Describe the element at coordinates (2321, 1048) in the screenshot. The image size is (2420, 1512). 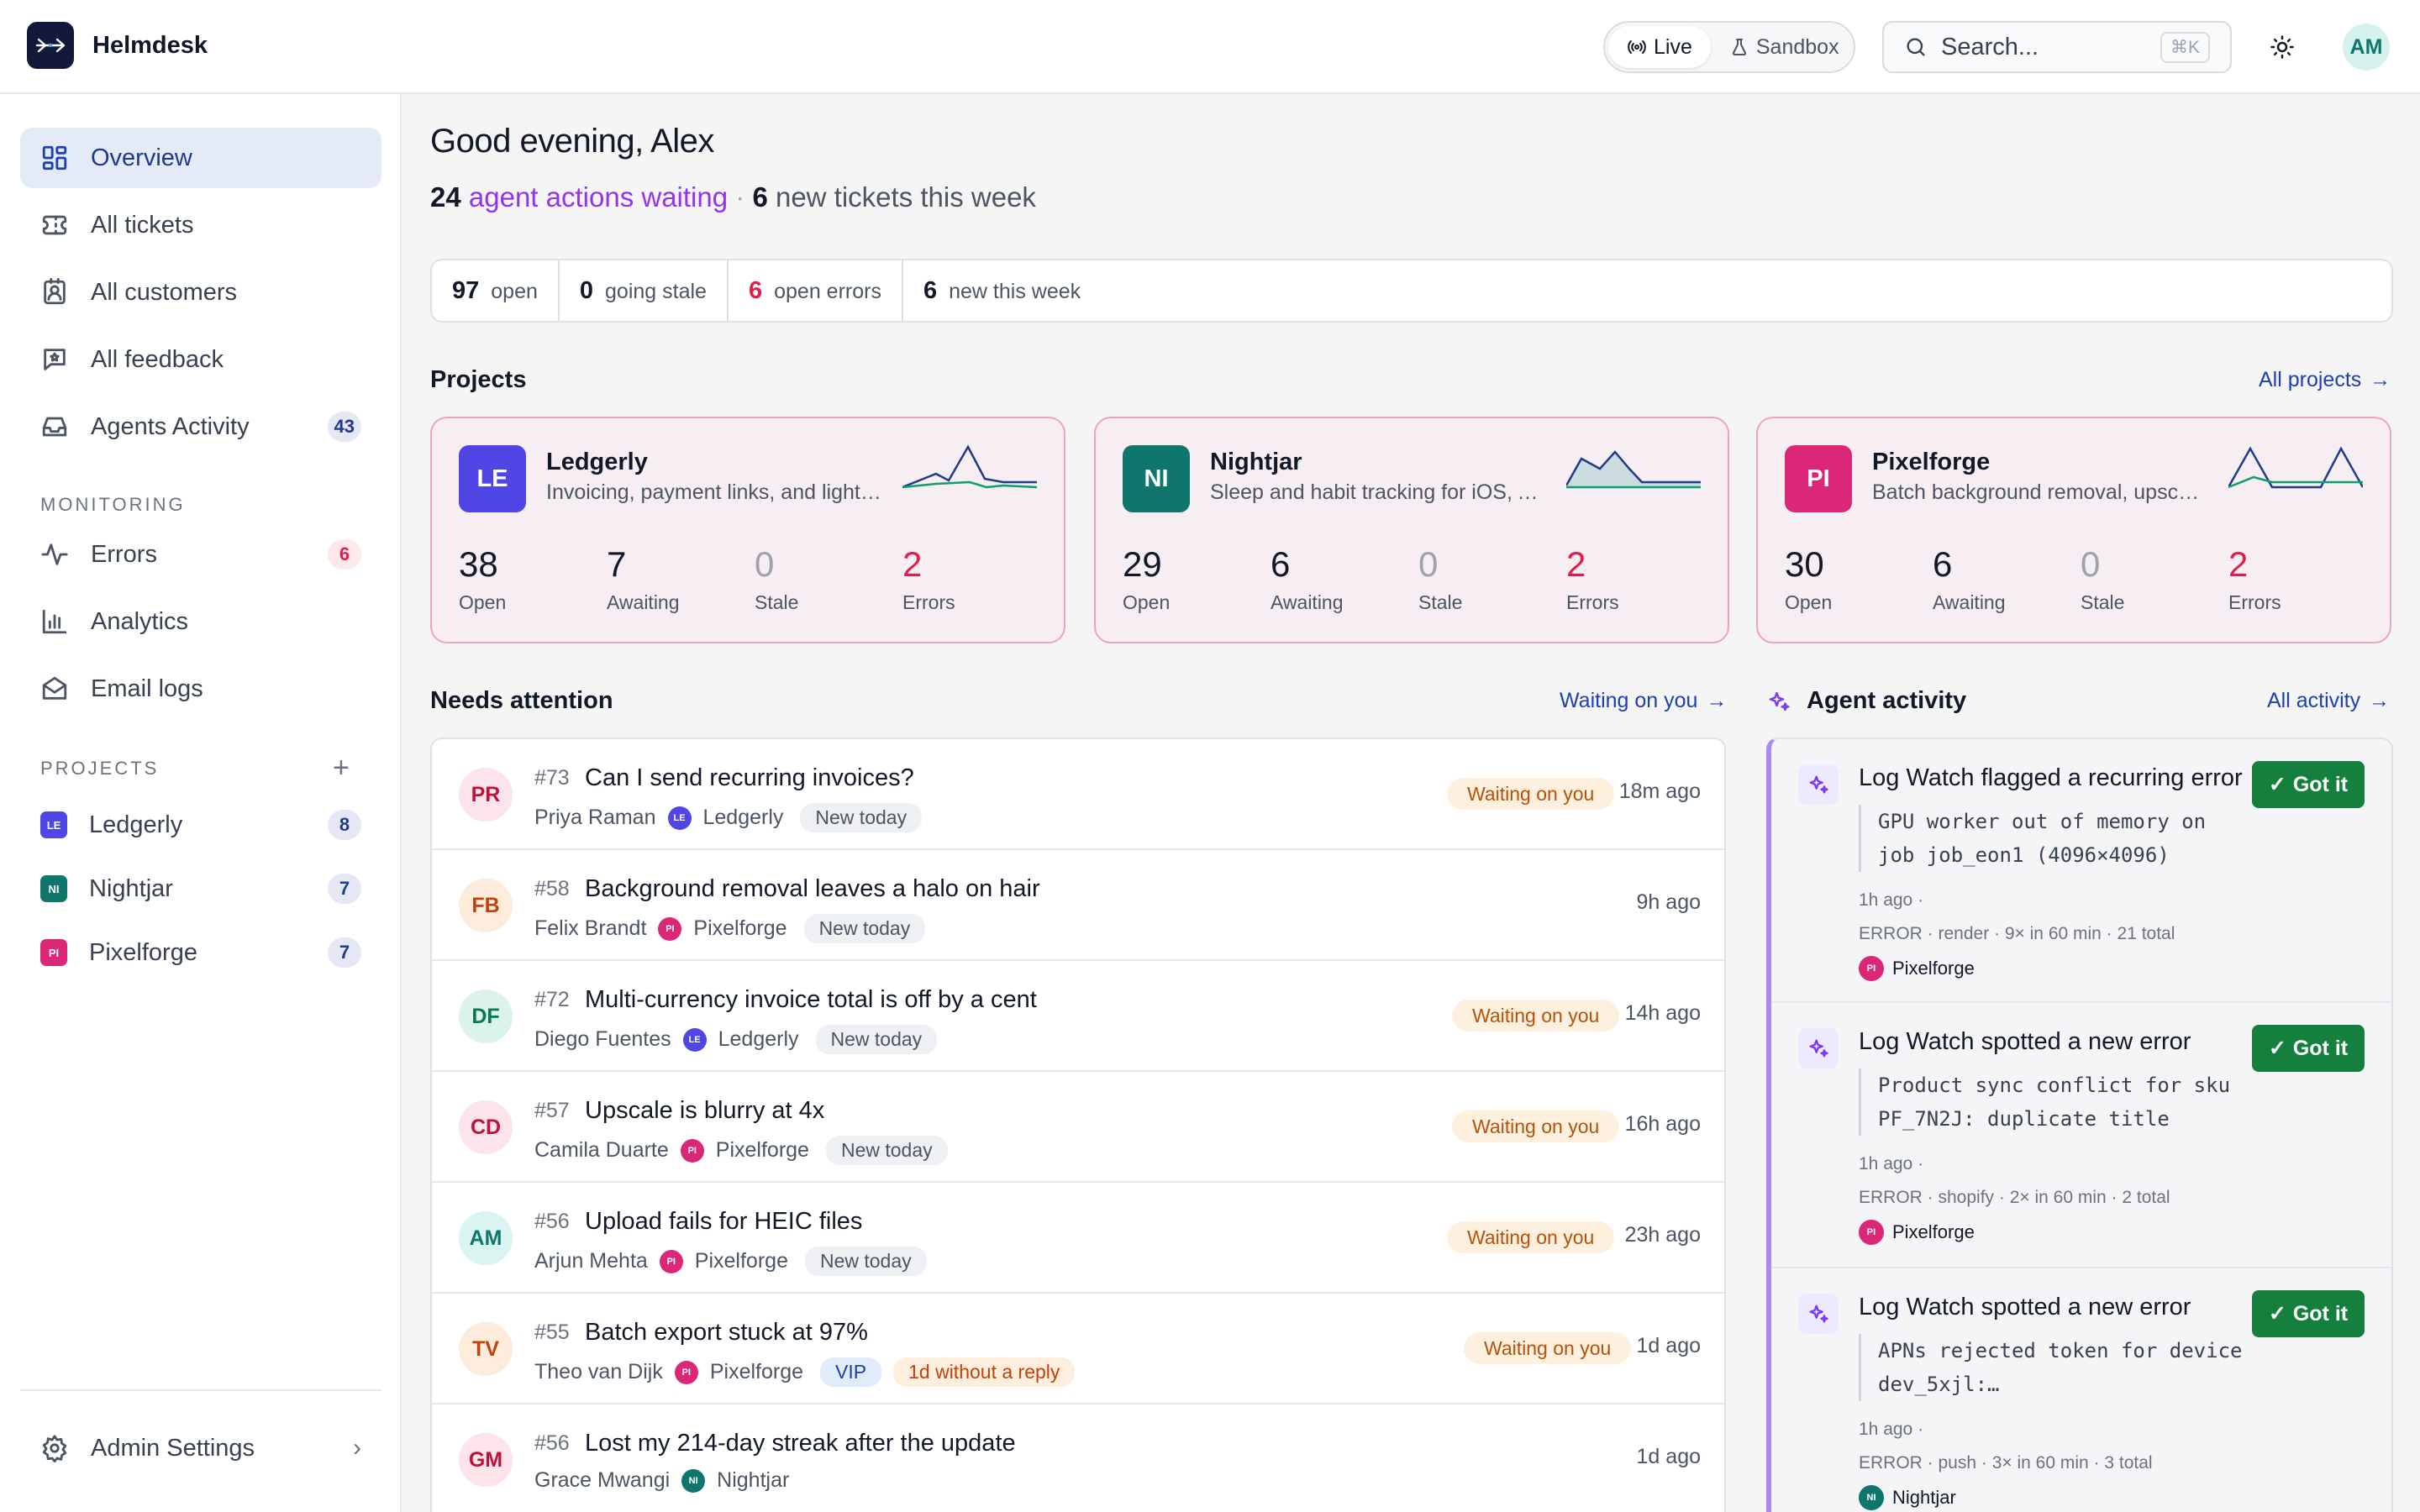
I see `got-it-label: Got it` at that location.